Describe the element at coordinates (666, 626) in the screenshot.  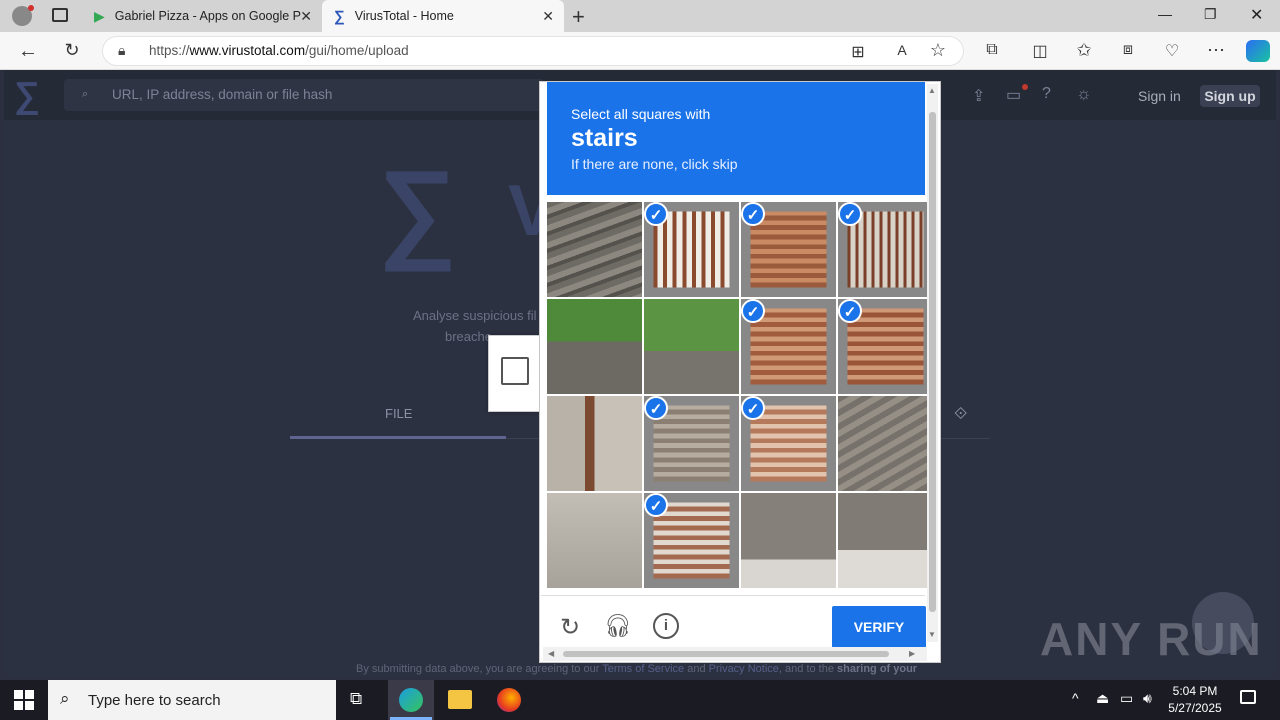
I see `info-icon: i` at that location.